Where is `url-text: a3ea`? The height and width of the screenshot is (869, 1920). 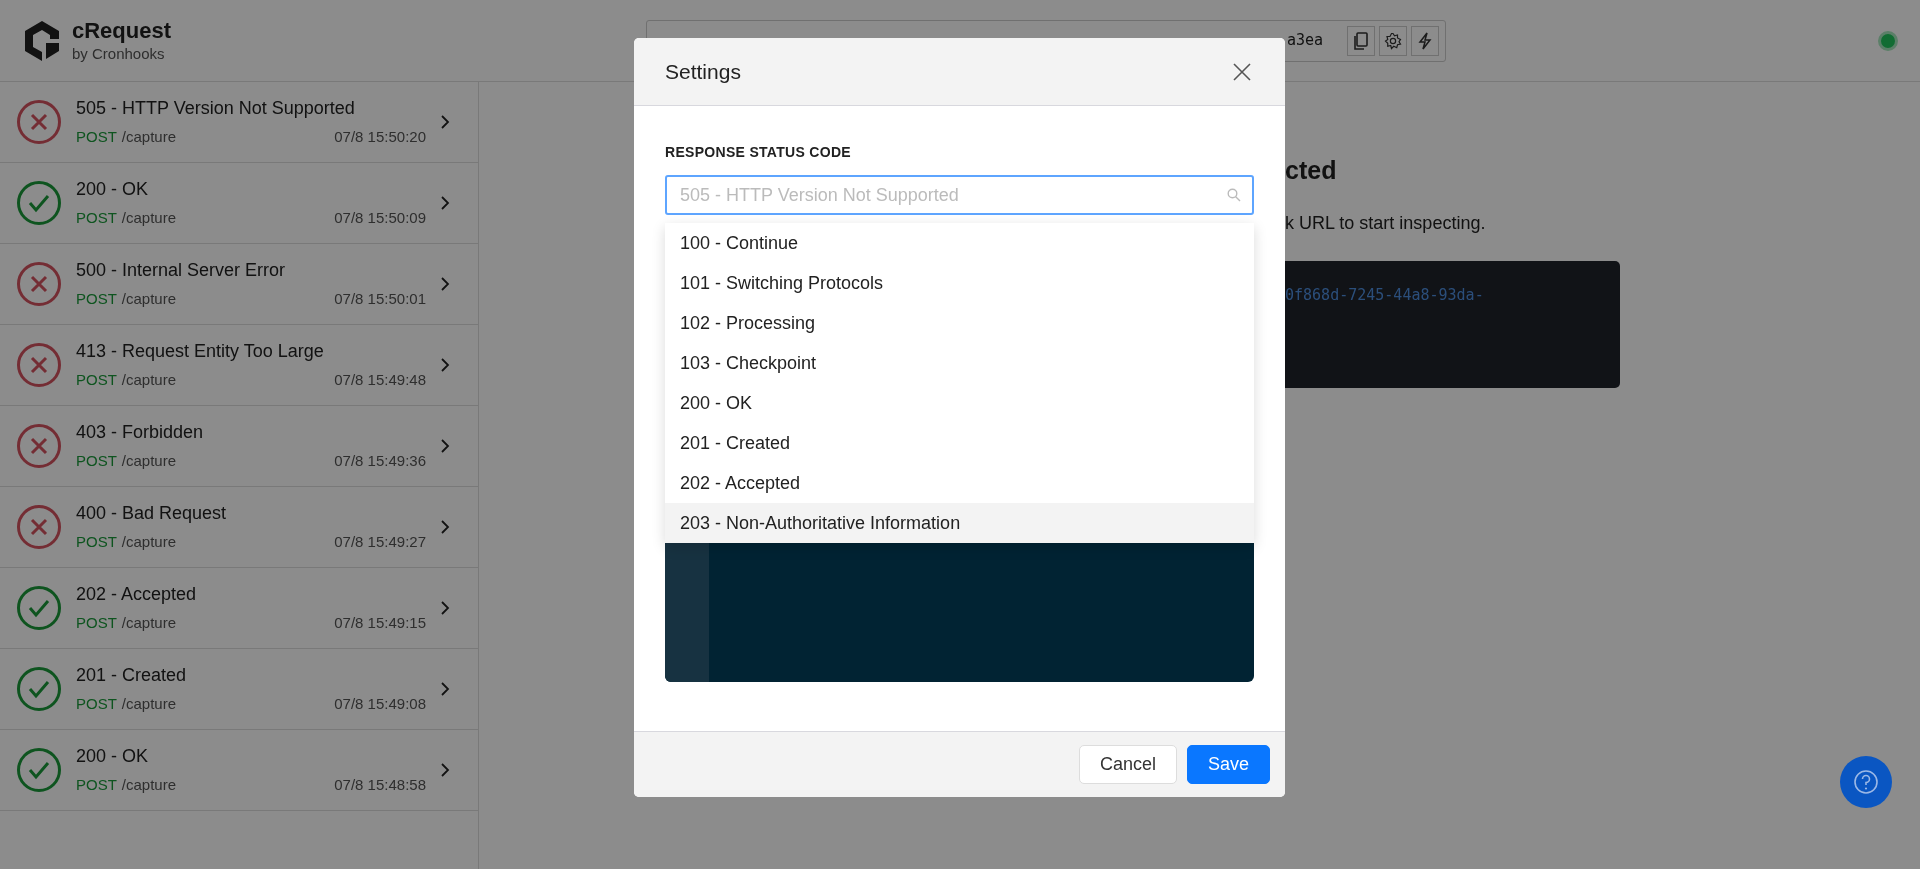 url-text: a3ea is located at coordinates (1304, 41).